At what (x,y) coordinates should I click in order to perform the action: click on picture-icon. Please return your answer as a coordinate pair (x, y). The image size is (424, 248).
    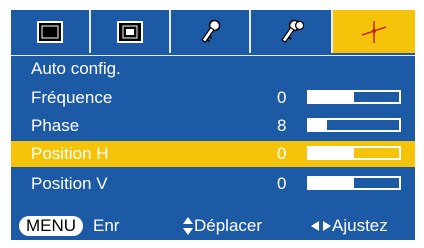
    Looking at the image, I should click on (50, 31).